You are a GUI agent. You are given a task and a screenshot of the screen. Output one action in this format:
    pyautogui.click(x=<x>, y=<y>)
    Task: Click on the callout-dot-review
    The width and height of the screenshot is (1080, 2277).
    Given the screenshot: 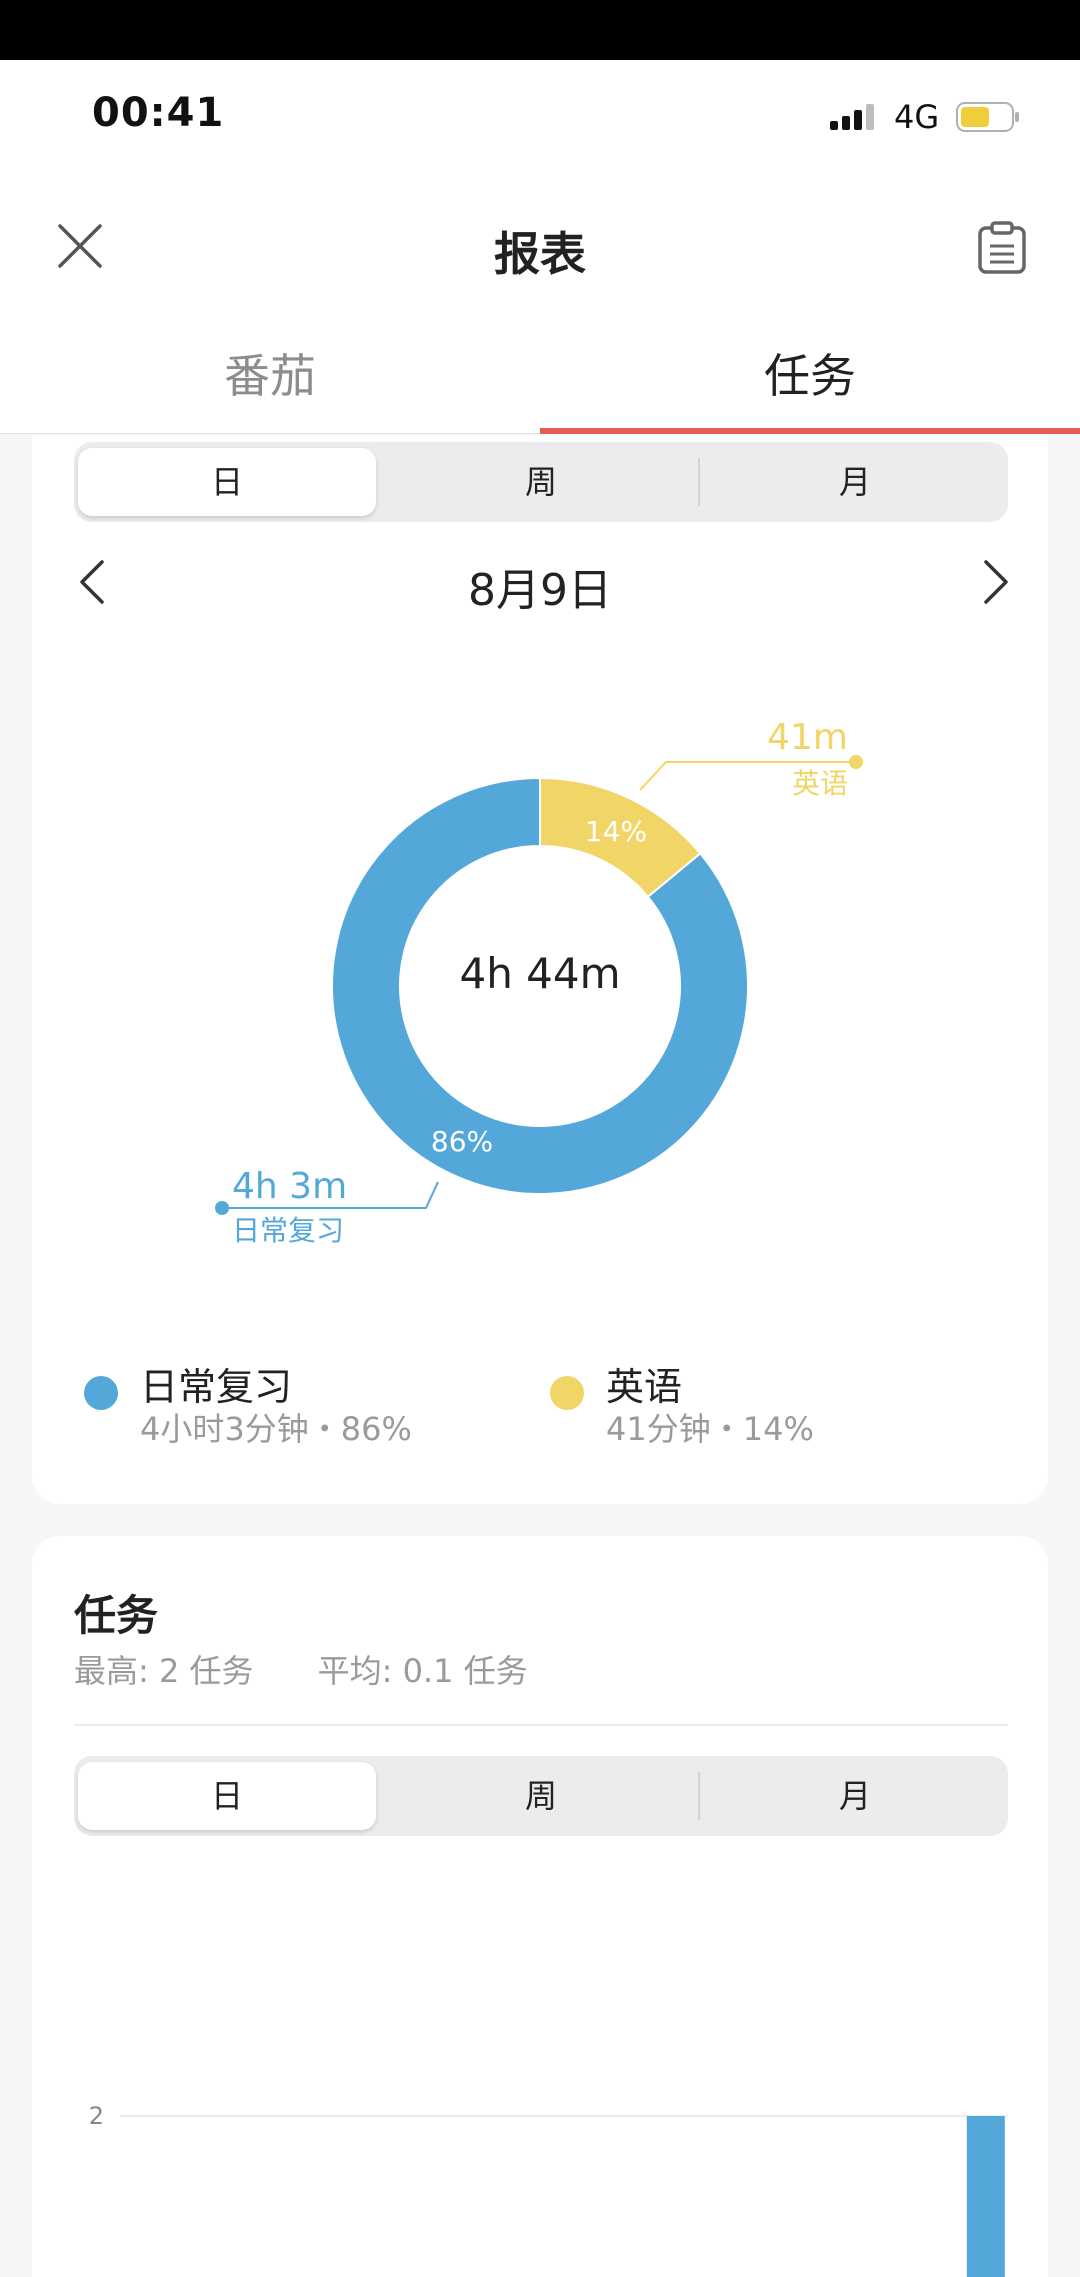 What is the action you would take?
    pyautogui.click(x=222, y=1208)
    